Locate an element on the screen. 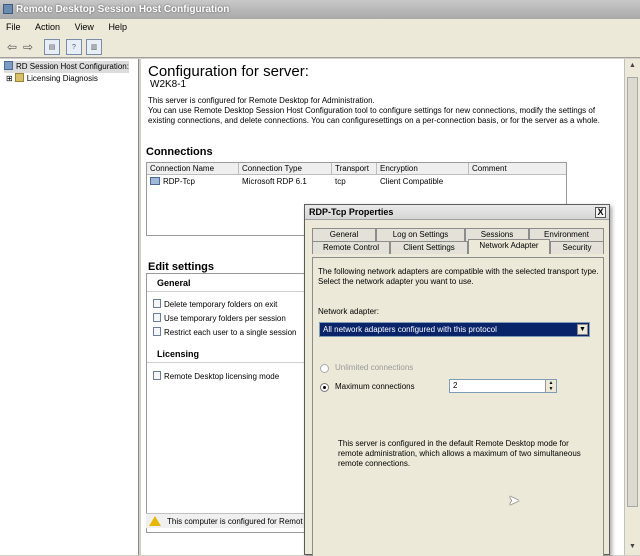 Image resolution: width=640 pixels, height=556 pixels. license-icon is located at coordinates (19, 77).